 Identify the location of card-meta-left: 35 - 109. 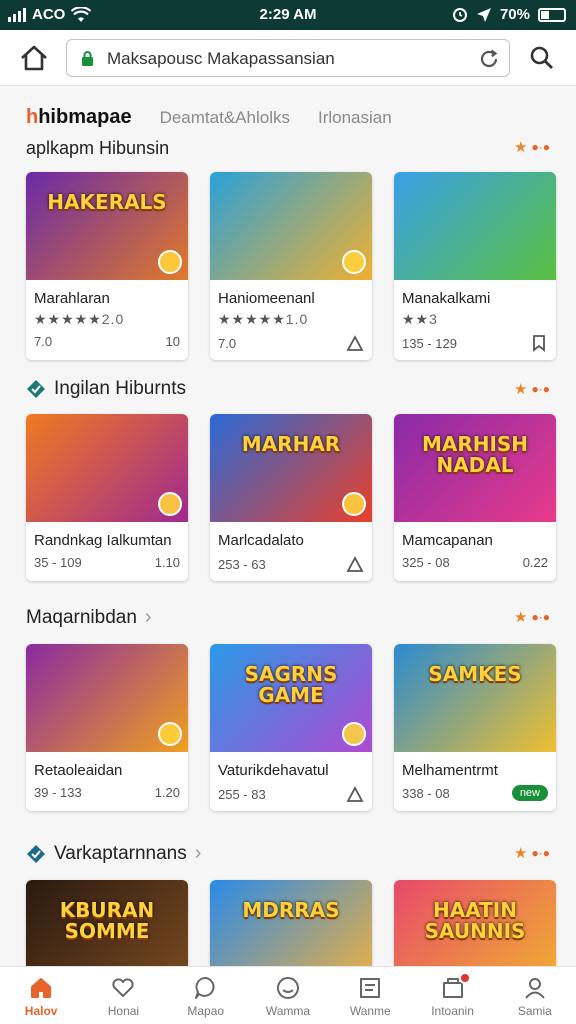
(58, 562).